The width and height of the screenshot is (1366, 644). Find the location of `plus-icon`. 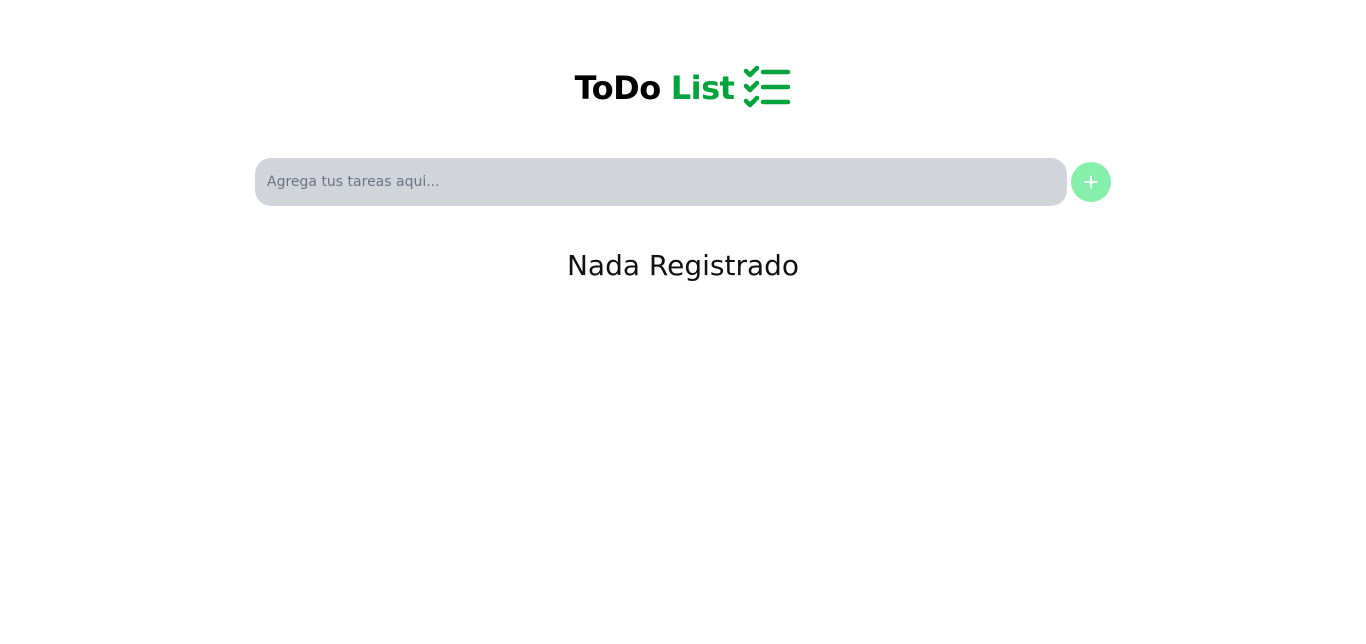

plus-icon is located at coordinates (1091, 182).